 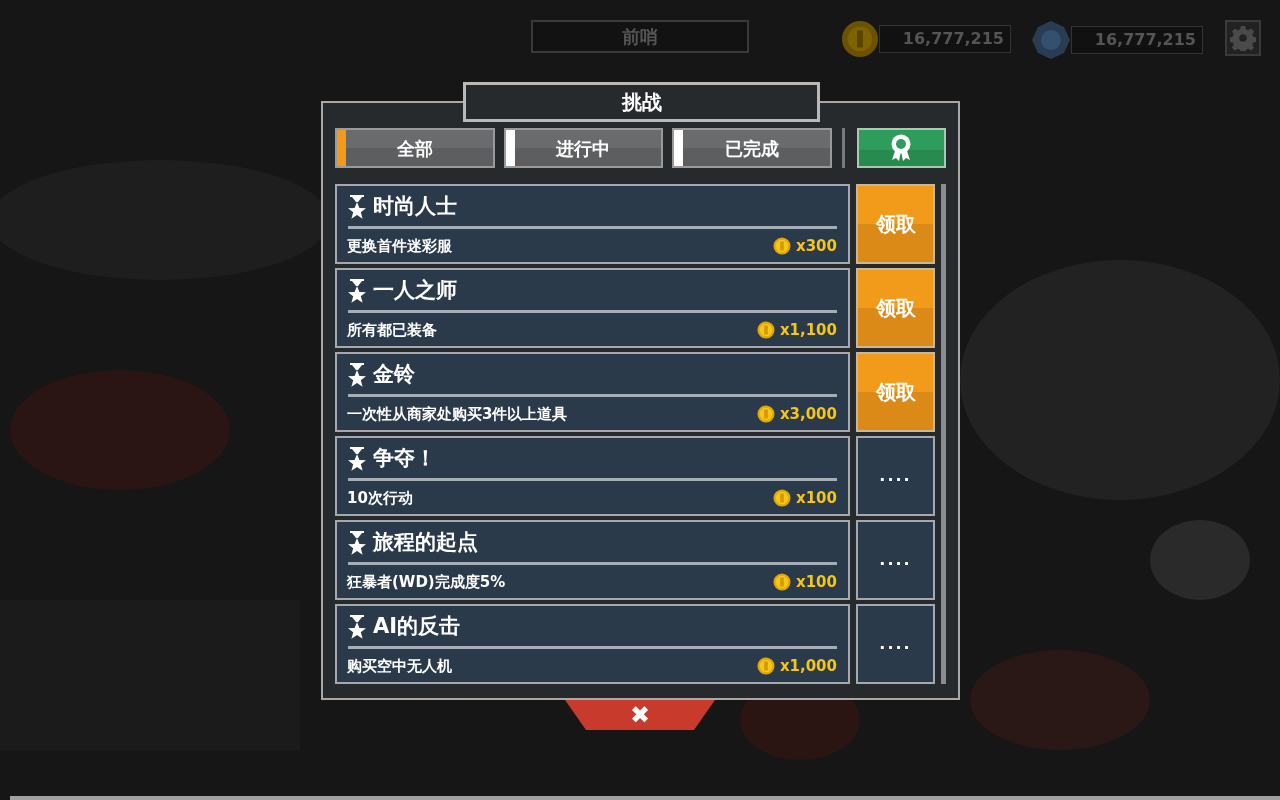 I want to click on challenge-description: 更换首件迷彩服, so click(x=399, y=246).